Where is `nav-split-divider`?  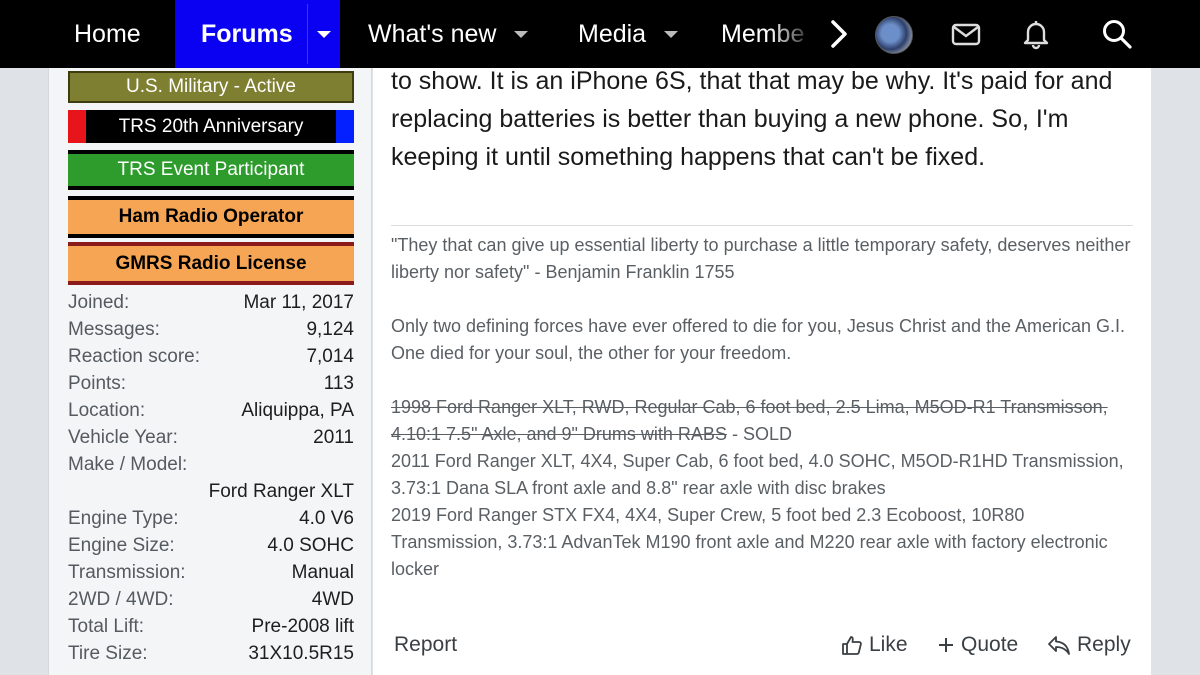 nav-split-divider is located at coordinates (307, 34).